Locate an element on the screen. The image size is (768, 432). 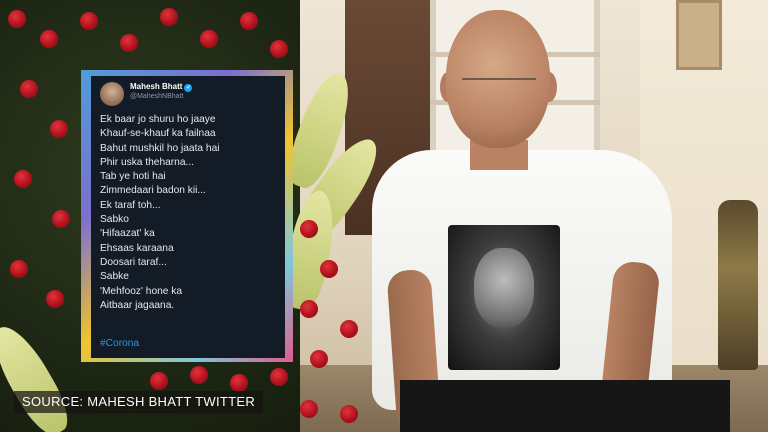
author-name: Mahesh Bhatt is located at coordinates (156, 86).